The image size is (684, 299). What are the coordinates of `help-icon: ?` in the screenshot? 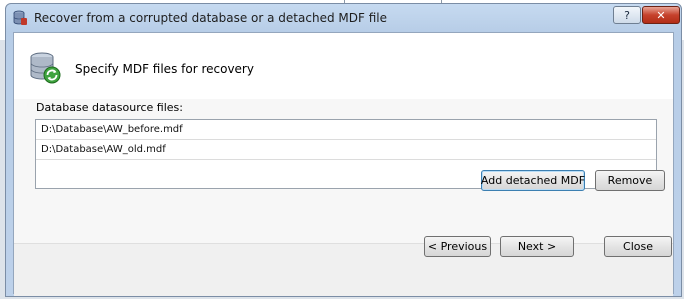 It's located at (627, 15).